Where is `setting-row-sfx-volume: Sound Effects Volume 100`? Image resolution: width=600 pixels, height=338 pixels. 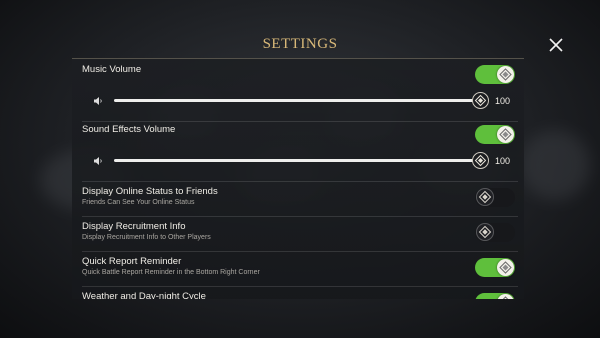 setting-row-sfx-volume: Sound Effects Volume 100 is located at coordinates (300, 151).